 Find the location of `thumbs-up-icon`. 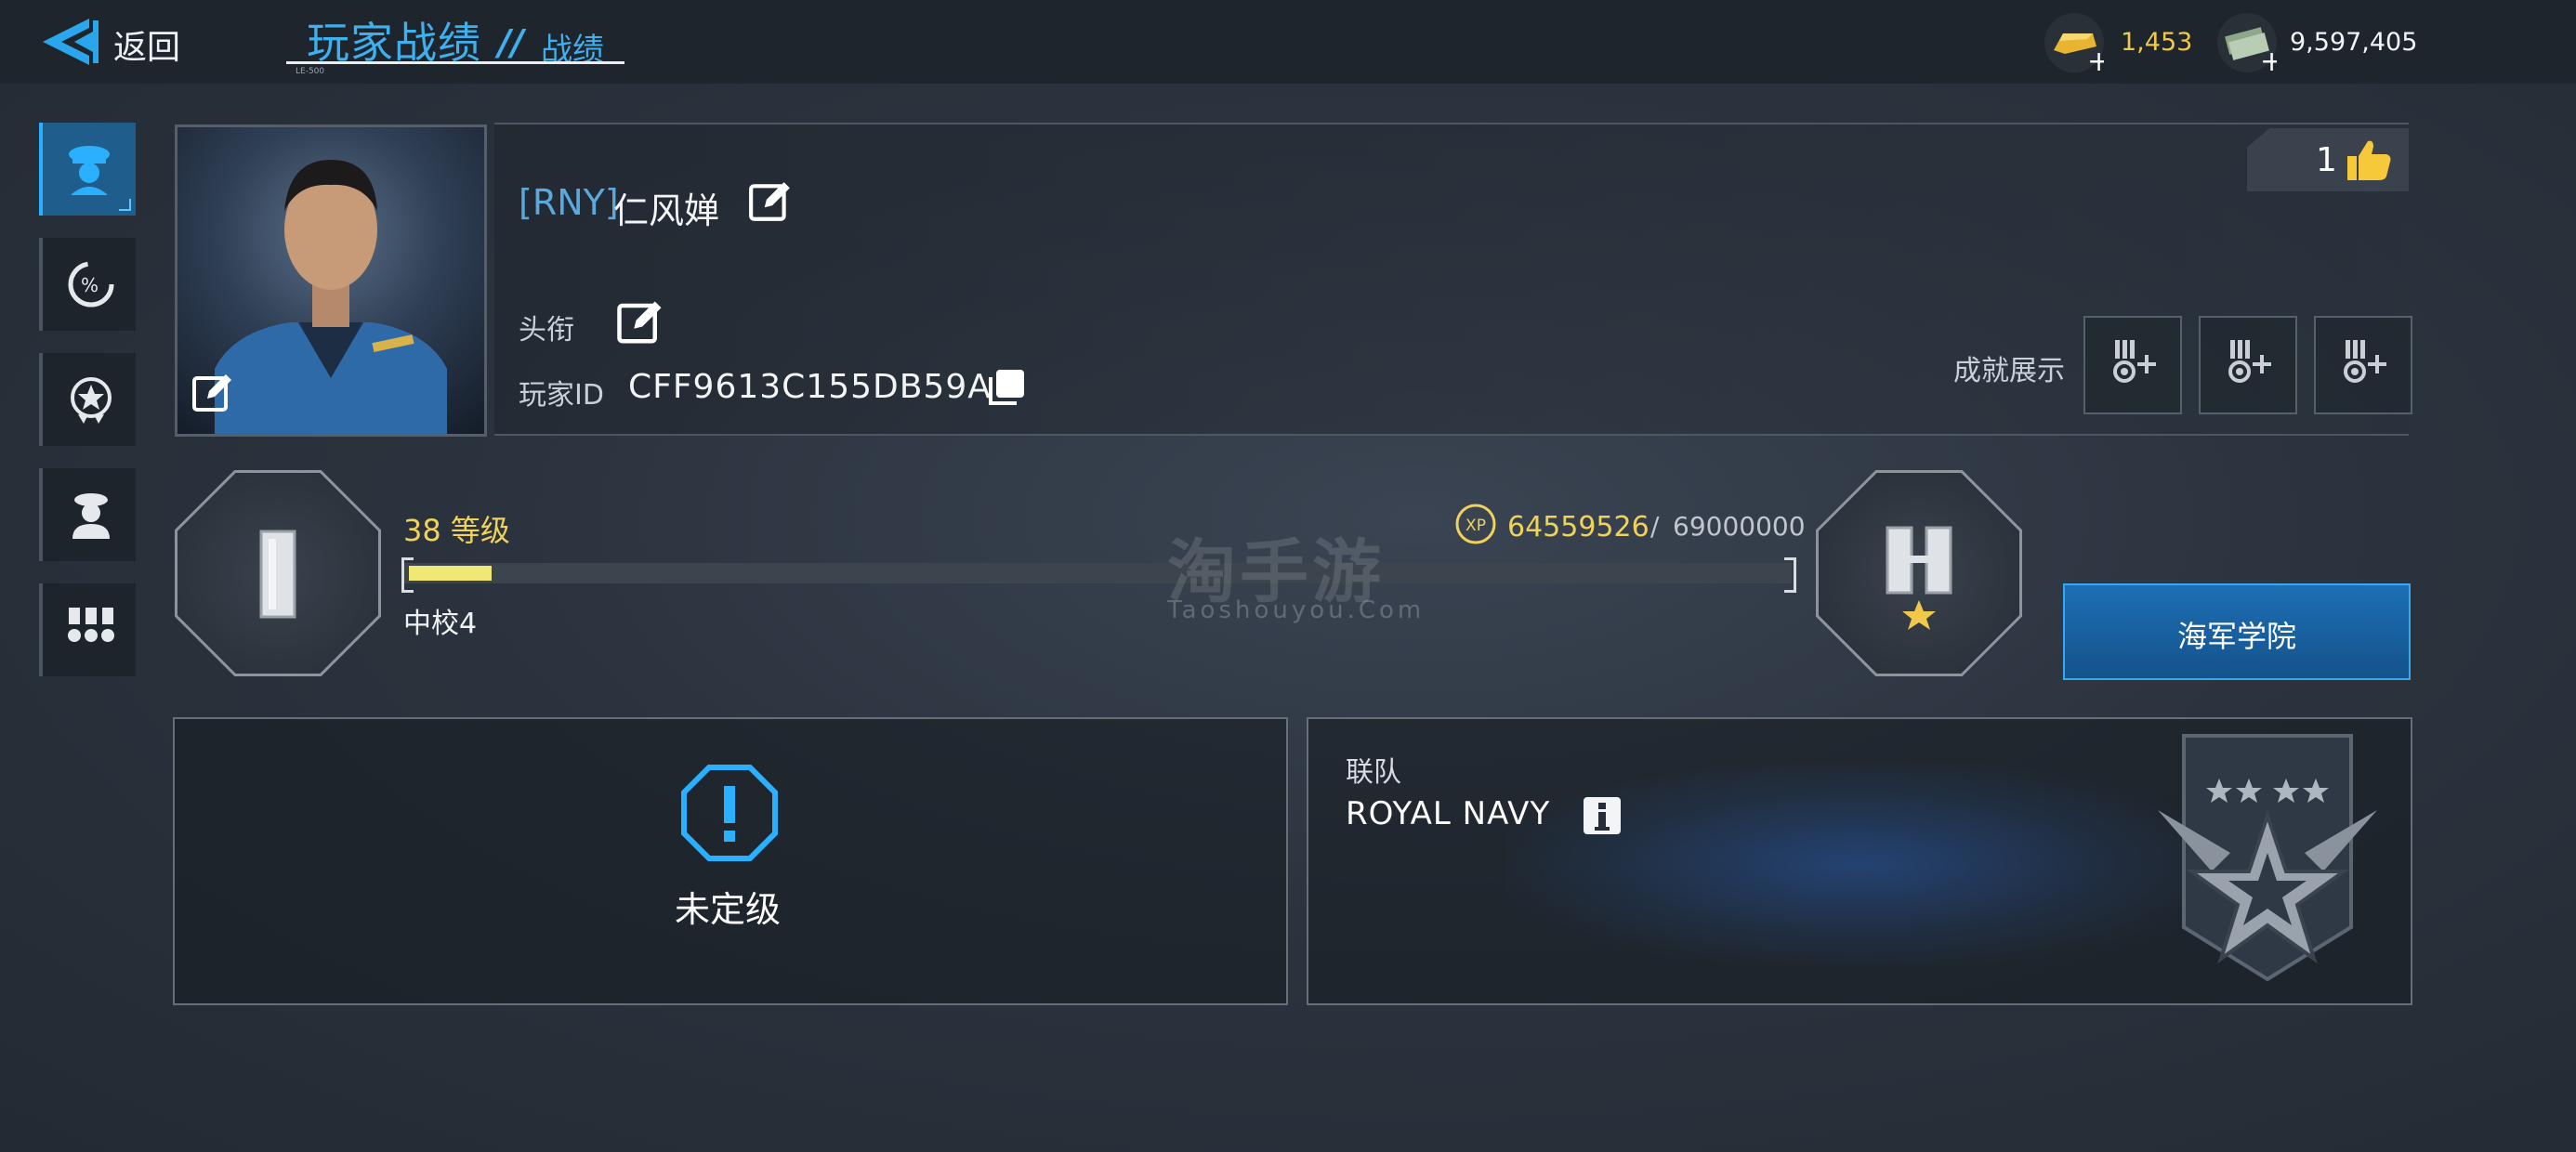

thumbs-up-icon is located at coordinates (2369, 160).